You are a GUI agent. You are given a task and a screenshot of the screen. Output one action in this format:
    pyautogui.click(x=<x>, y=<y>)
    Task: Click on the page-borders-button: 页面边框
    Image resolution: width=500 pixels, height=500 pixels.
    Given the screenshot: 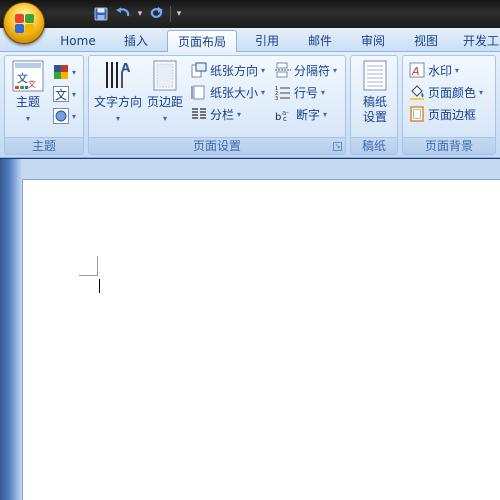 What is the action you would take?
    pyautogui.click(x=442, y=114)
    